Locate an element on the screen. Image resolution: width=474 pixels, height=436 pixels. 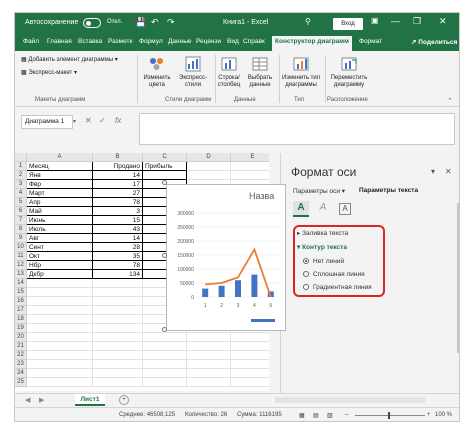
grid-cell: Июнь is located at coordinates (60, 220).